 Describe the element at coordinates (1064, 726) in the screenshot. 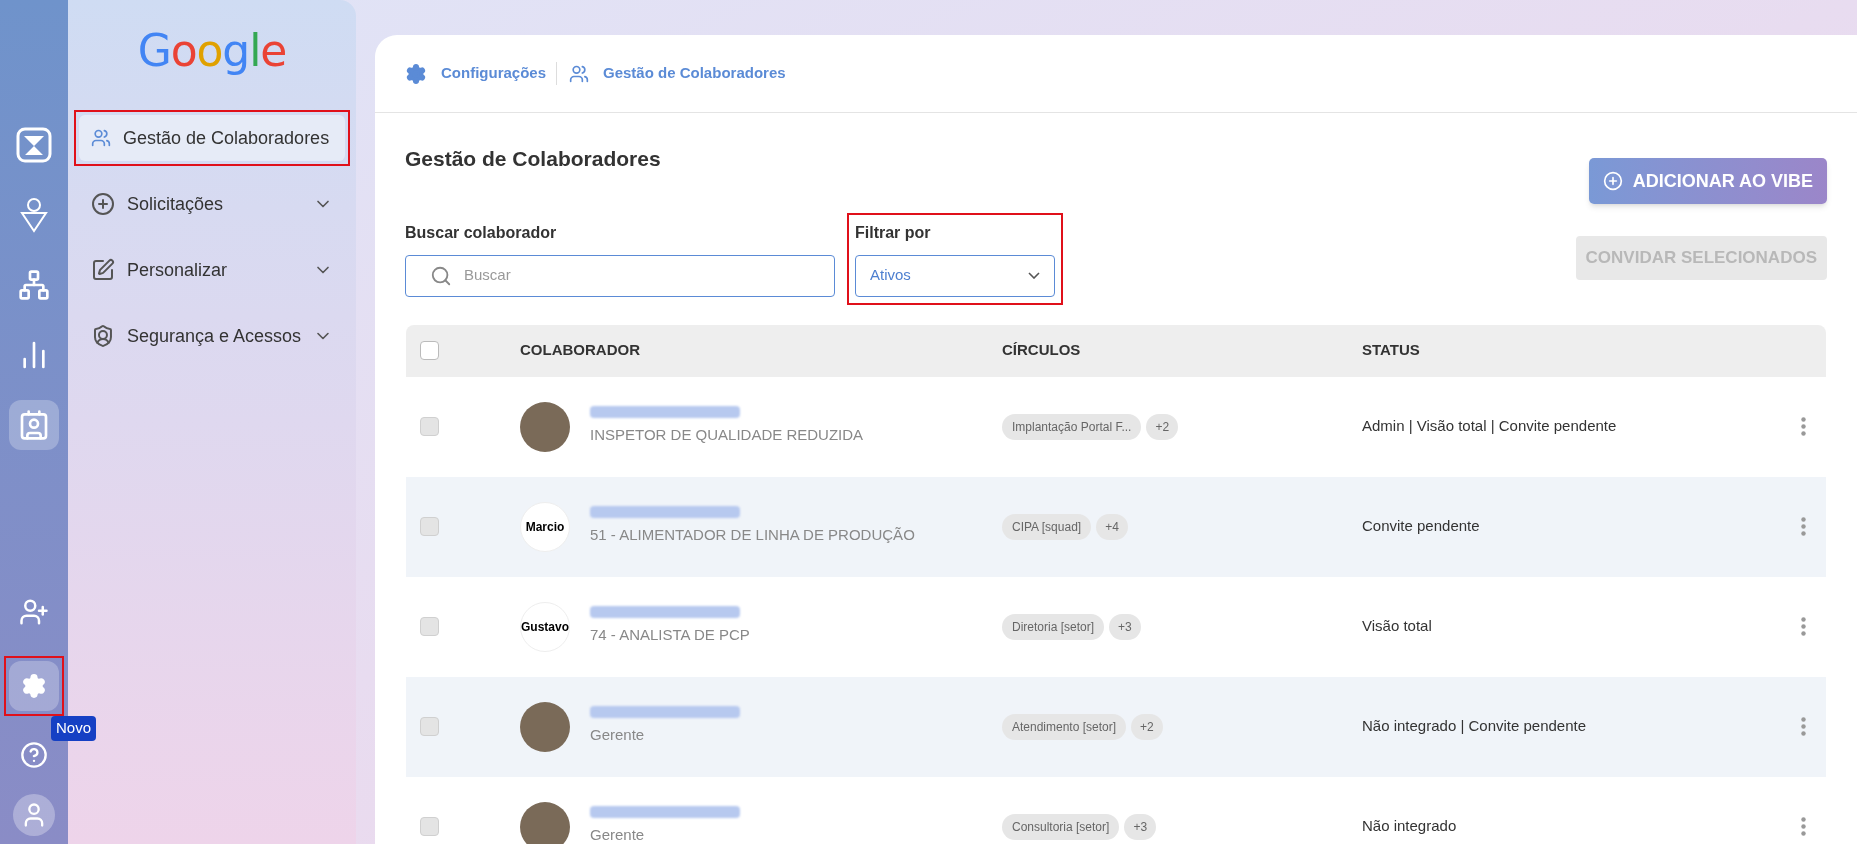

I see `circle-tag: Atendimento [setor]` at that location.